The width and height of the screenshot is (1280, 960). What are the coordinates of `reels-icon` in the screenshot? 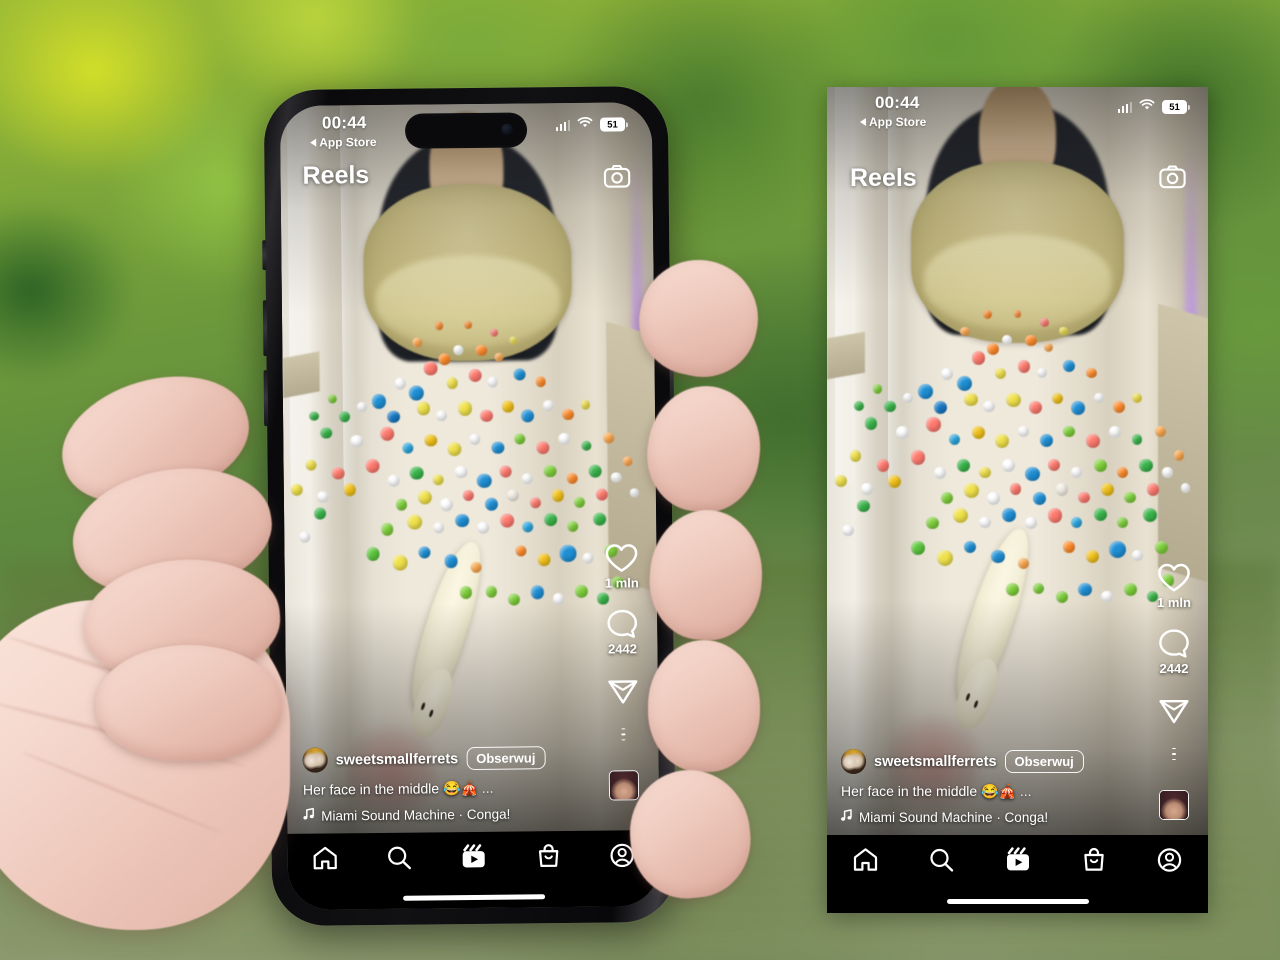 It's located at (474, 856).